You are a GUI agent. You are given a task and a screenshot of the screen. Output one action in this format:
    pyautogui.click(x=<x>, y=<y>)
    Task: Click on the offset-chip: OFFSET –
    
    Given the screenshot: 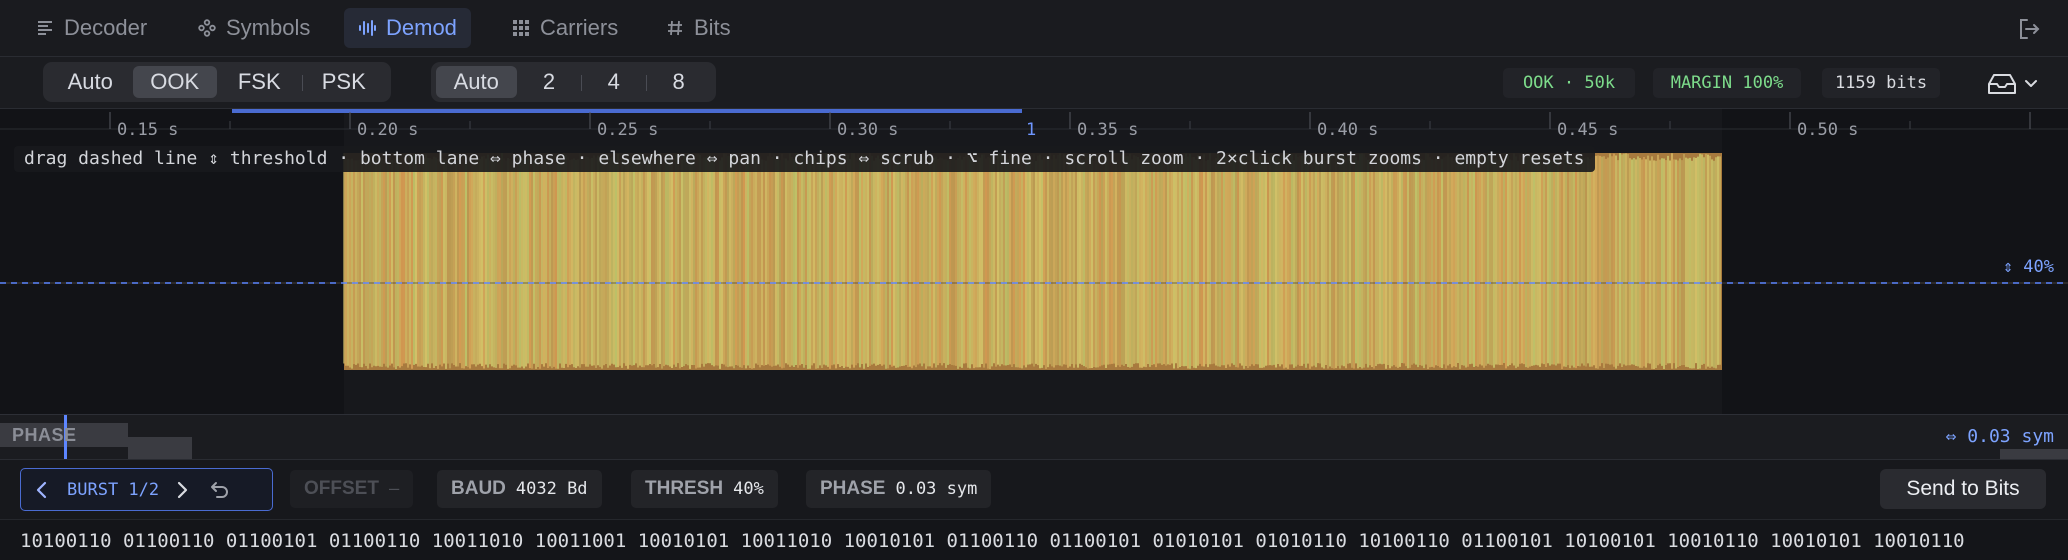 What is the action you would take?
    pyautogui.click(x=352, y=489)
    